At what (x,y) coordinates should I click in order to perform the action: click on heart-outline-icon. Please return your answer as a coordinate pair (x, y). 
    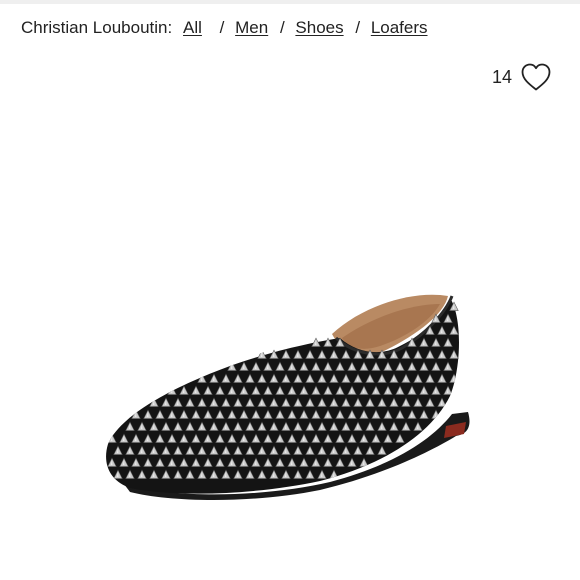
    Looking at the image, I should click on (536, 77).